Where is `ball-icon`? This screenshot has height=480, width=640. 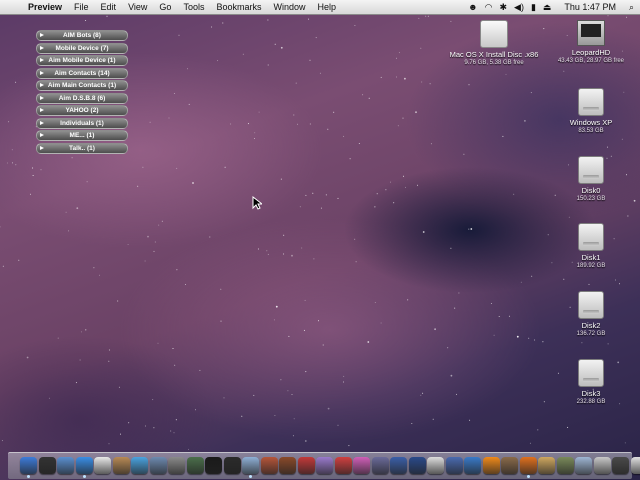 ball-icon is located at coordinates (306, 465).